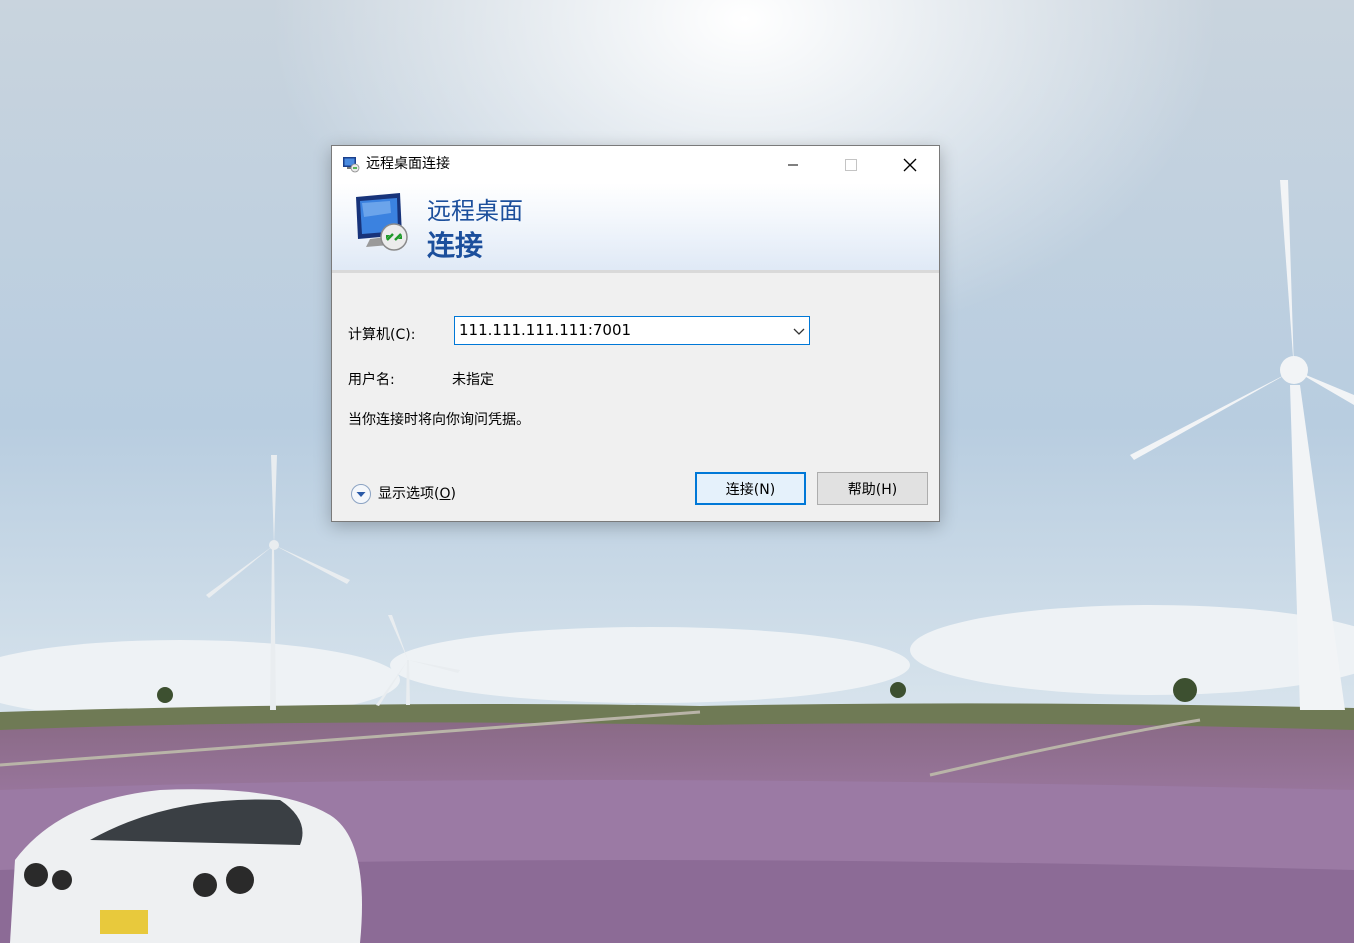  What do you see at coordinates (635, 164) in the screenshot?
I see `title-bar: 远程桌面连接` at bounding box center [635, 164].